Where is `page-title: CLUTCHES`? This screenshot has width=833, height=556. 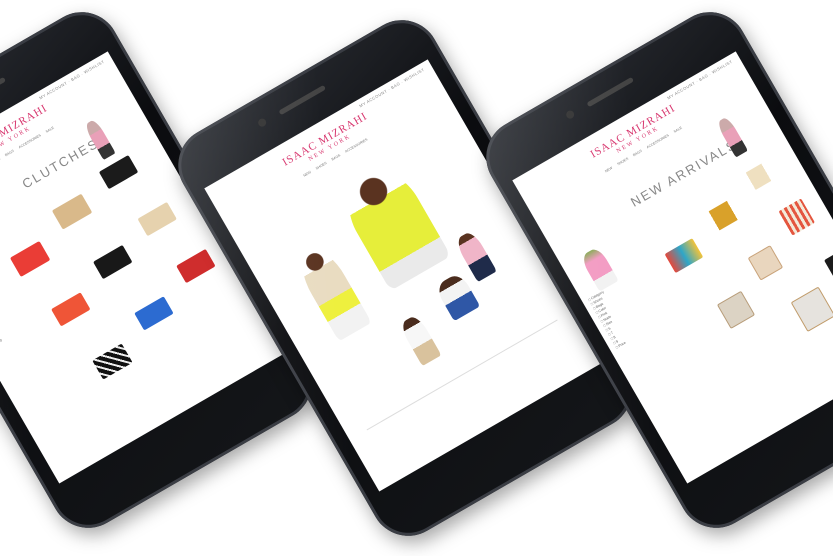 page-title: CLUTCHES is located at coordinates (60, 163).